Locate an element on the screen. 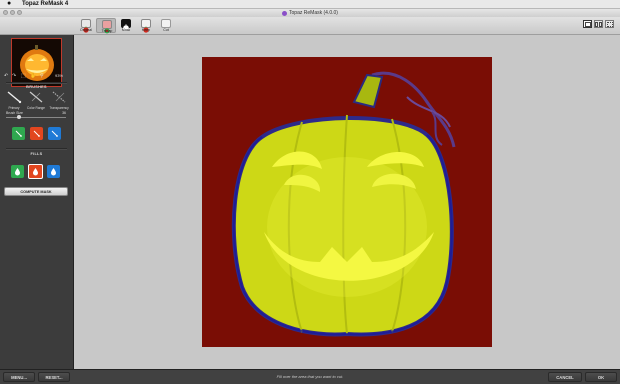  trimap-icon is located at coordinates (107, 27).